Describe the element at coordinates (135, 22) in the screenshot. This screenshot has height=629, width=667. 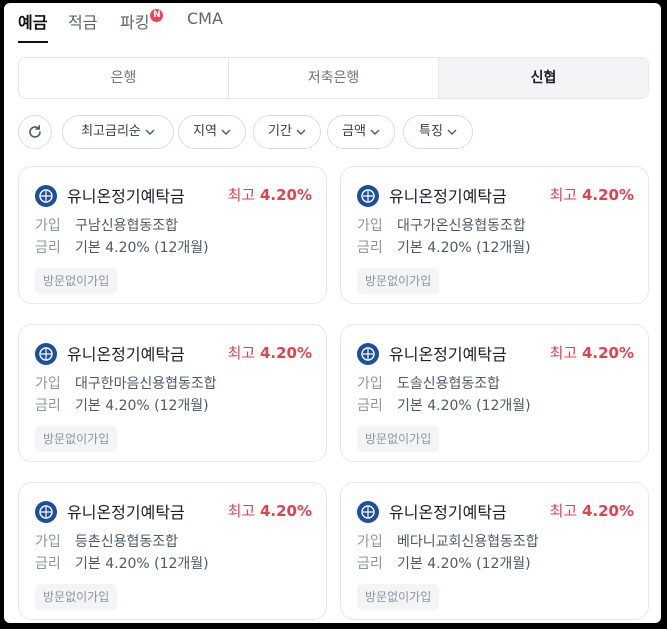
I see `tab-parking-label: 파킹` at that location.